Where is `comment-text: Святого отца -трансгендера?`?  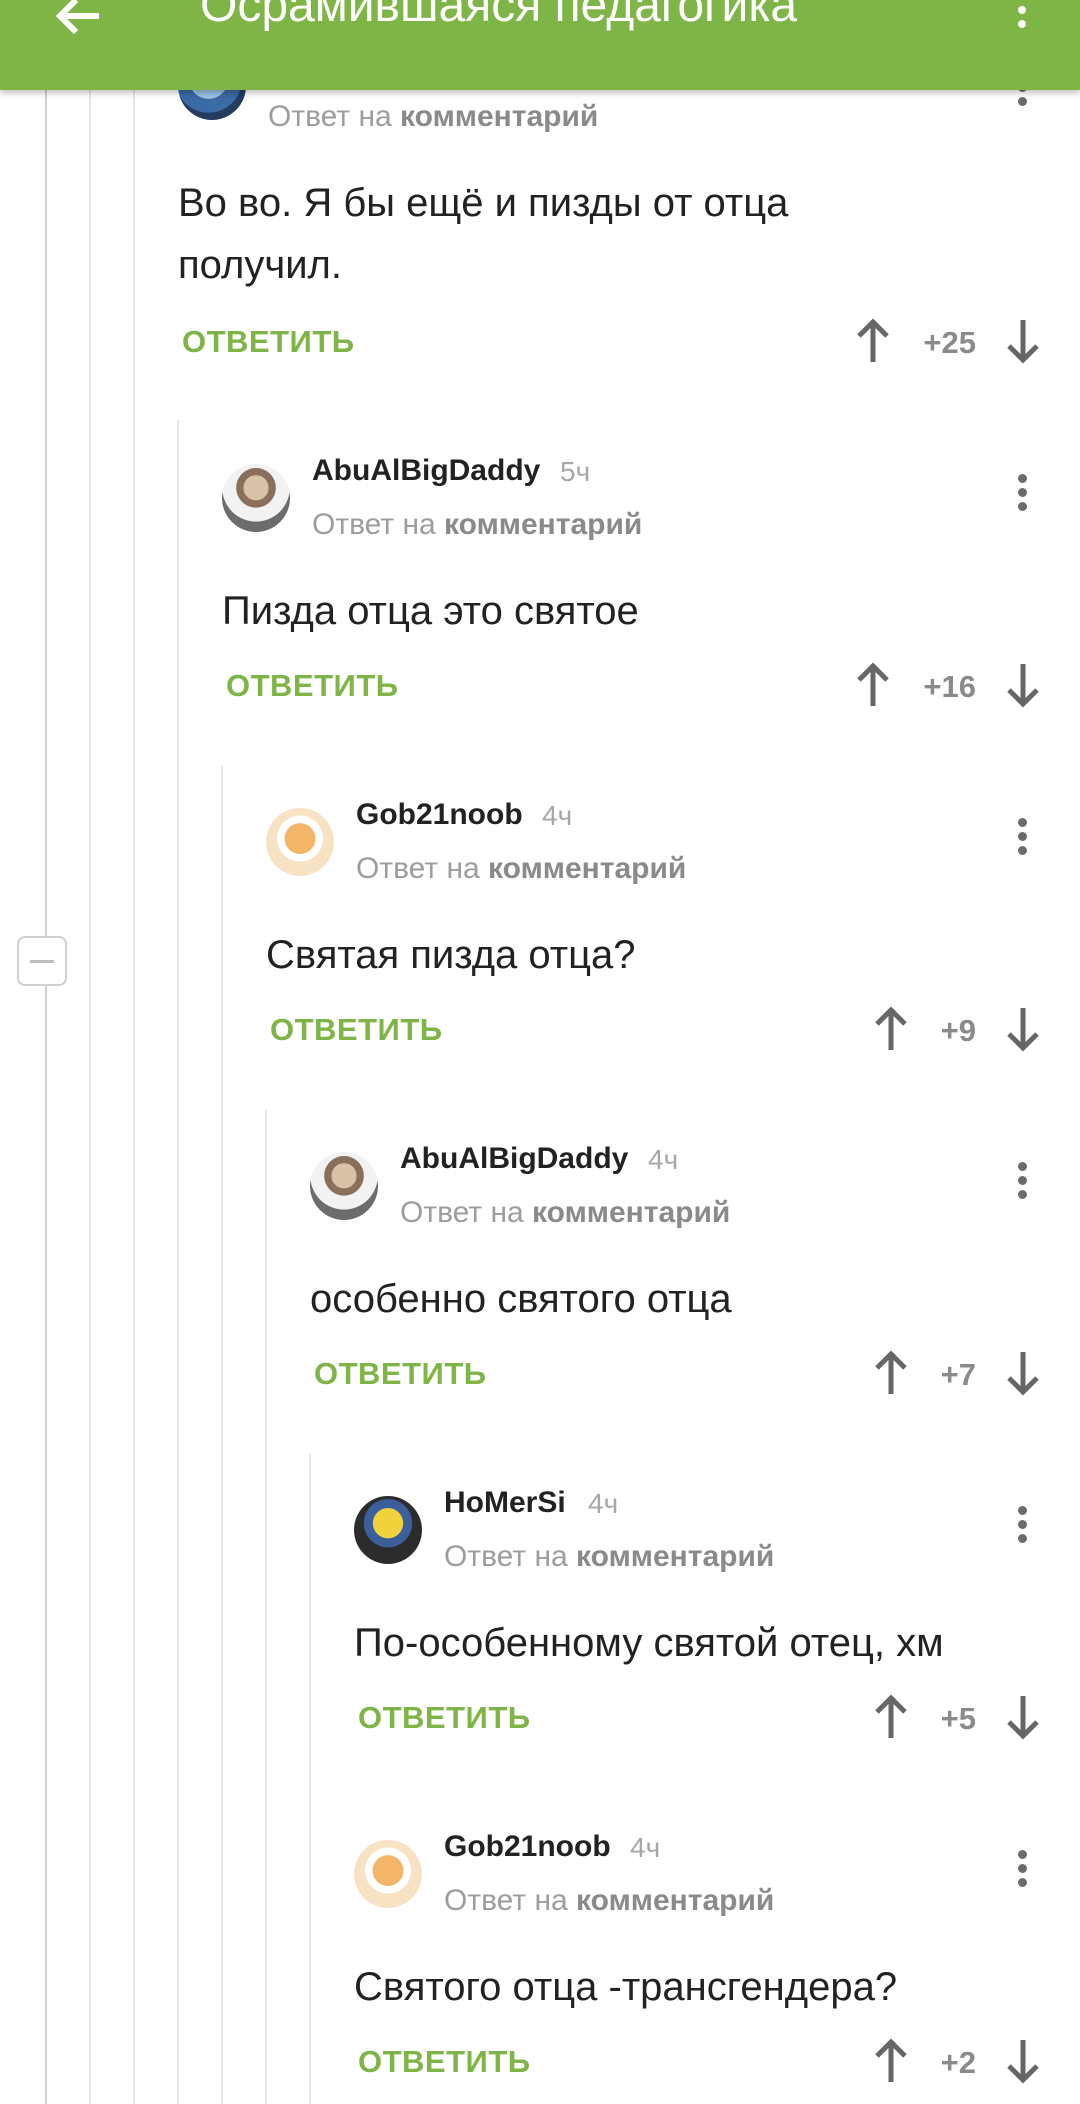
comment-text: Святого отца -трансгендера? is located at coordinates (626, 1987).